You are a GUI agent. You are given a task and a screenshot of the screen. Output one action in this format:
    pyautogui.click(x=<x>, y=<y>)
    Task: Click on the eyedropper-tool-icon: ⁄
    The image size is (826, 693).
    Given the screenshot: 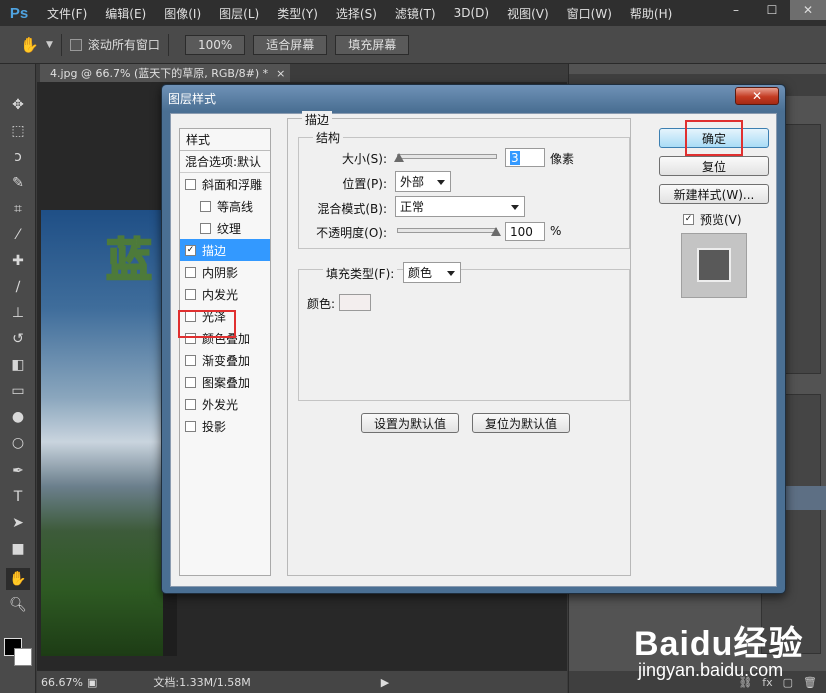 What is the action you would take?
    pyautogui.click(x=18, y=235)
    